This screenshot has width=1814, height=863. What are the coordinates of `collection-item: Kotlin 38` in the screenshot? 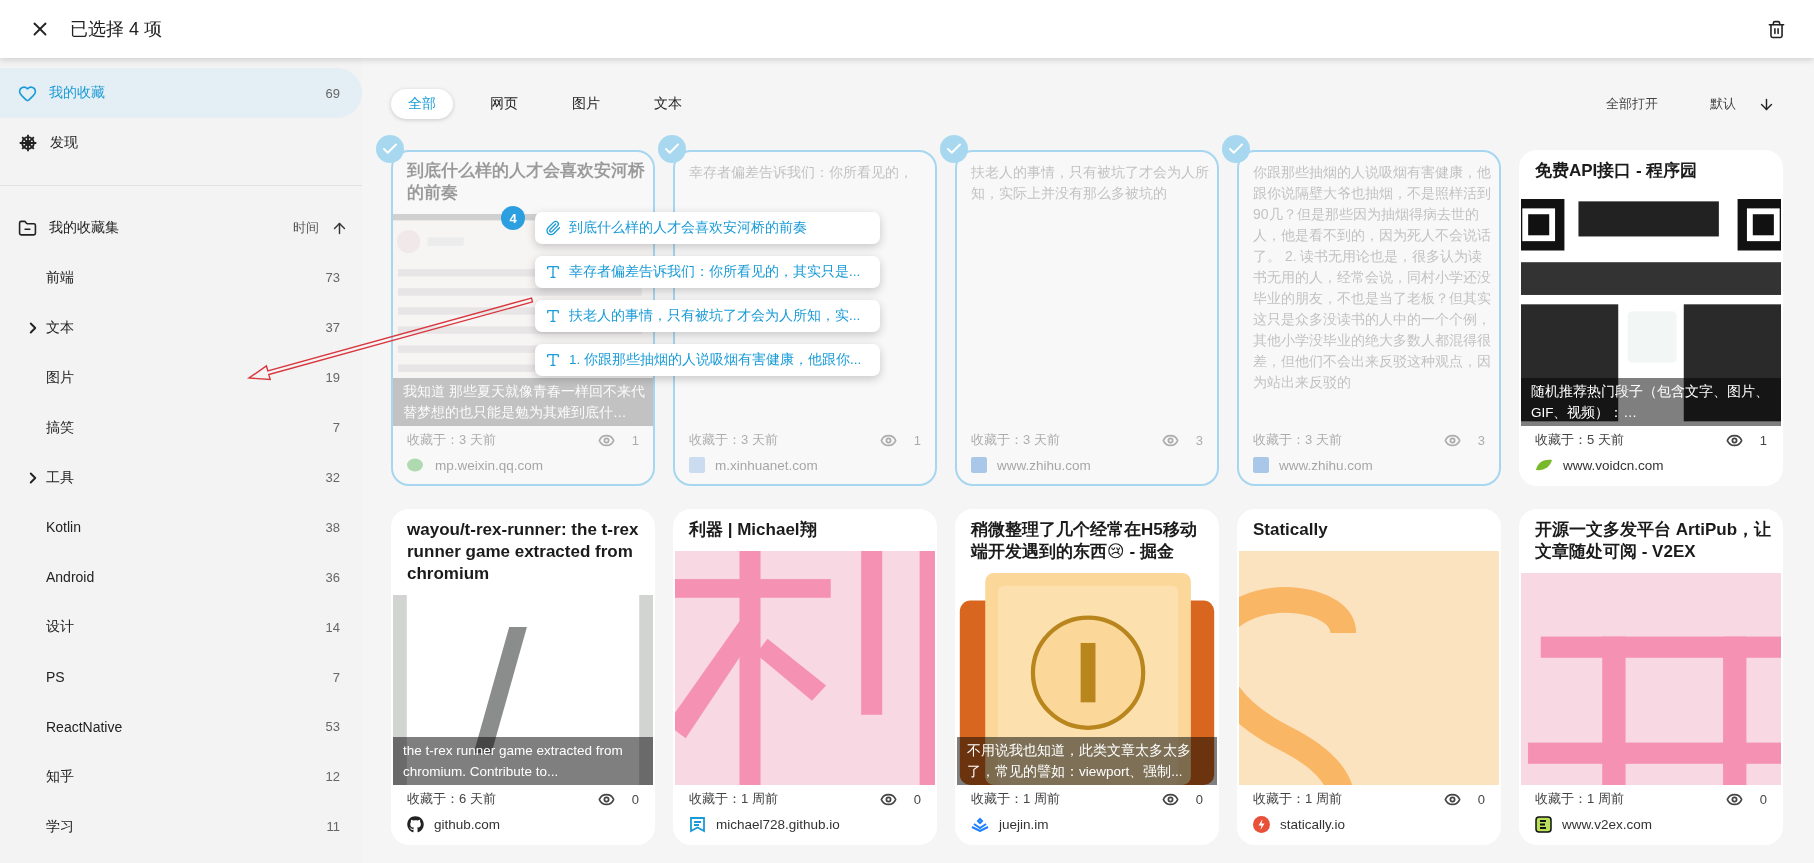 It's located at (181, 527).